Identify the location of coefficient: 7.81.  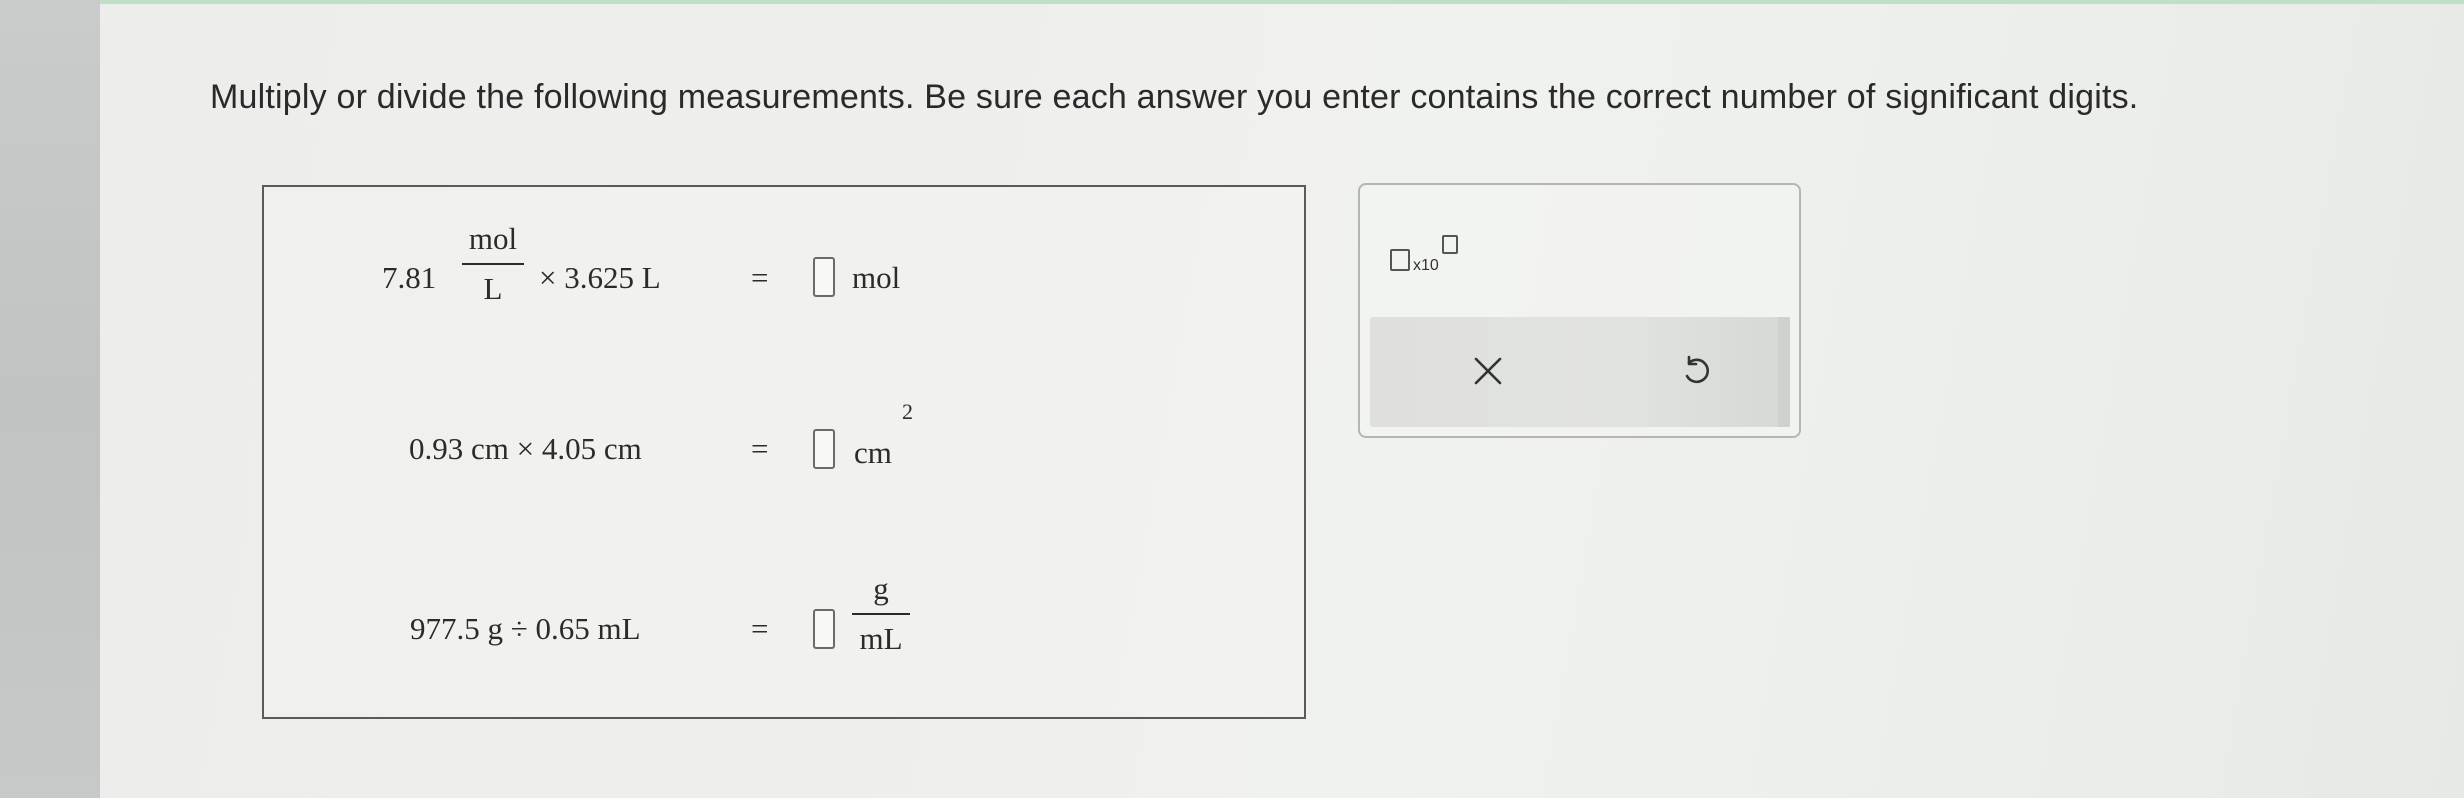
(409, 277).